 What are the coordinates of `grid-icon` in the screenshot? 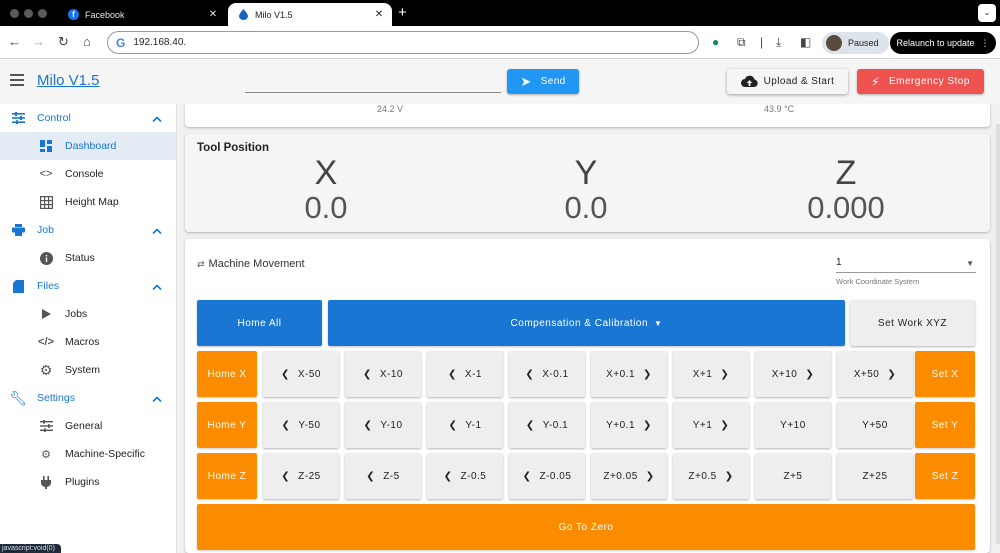 It's located at (46, 202).